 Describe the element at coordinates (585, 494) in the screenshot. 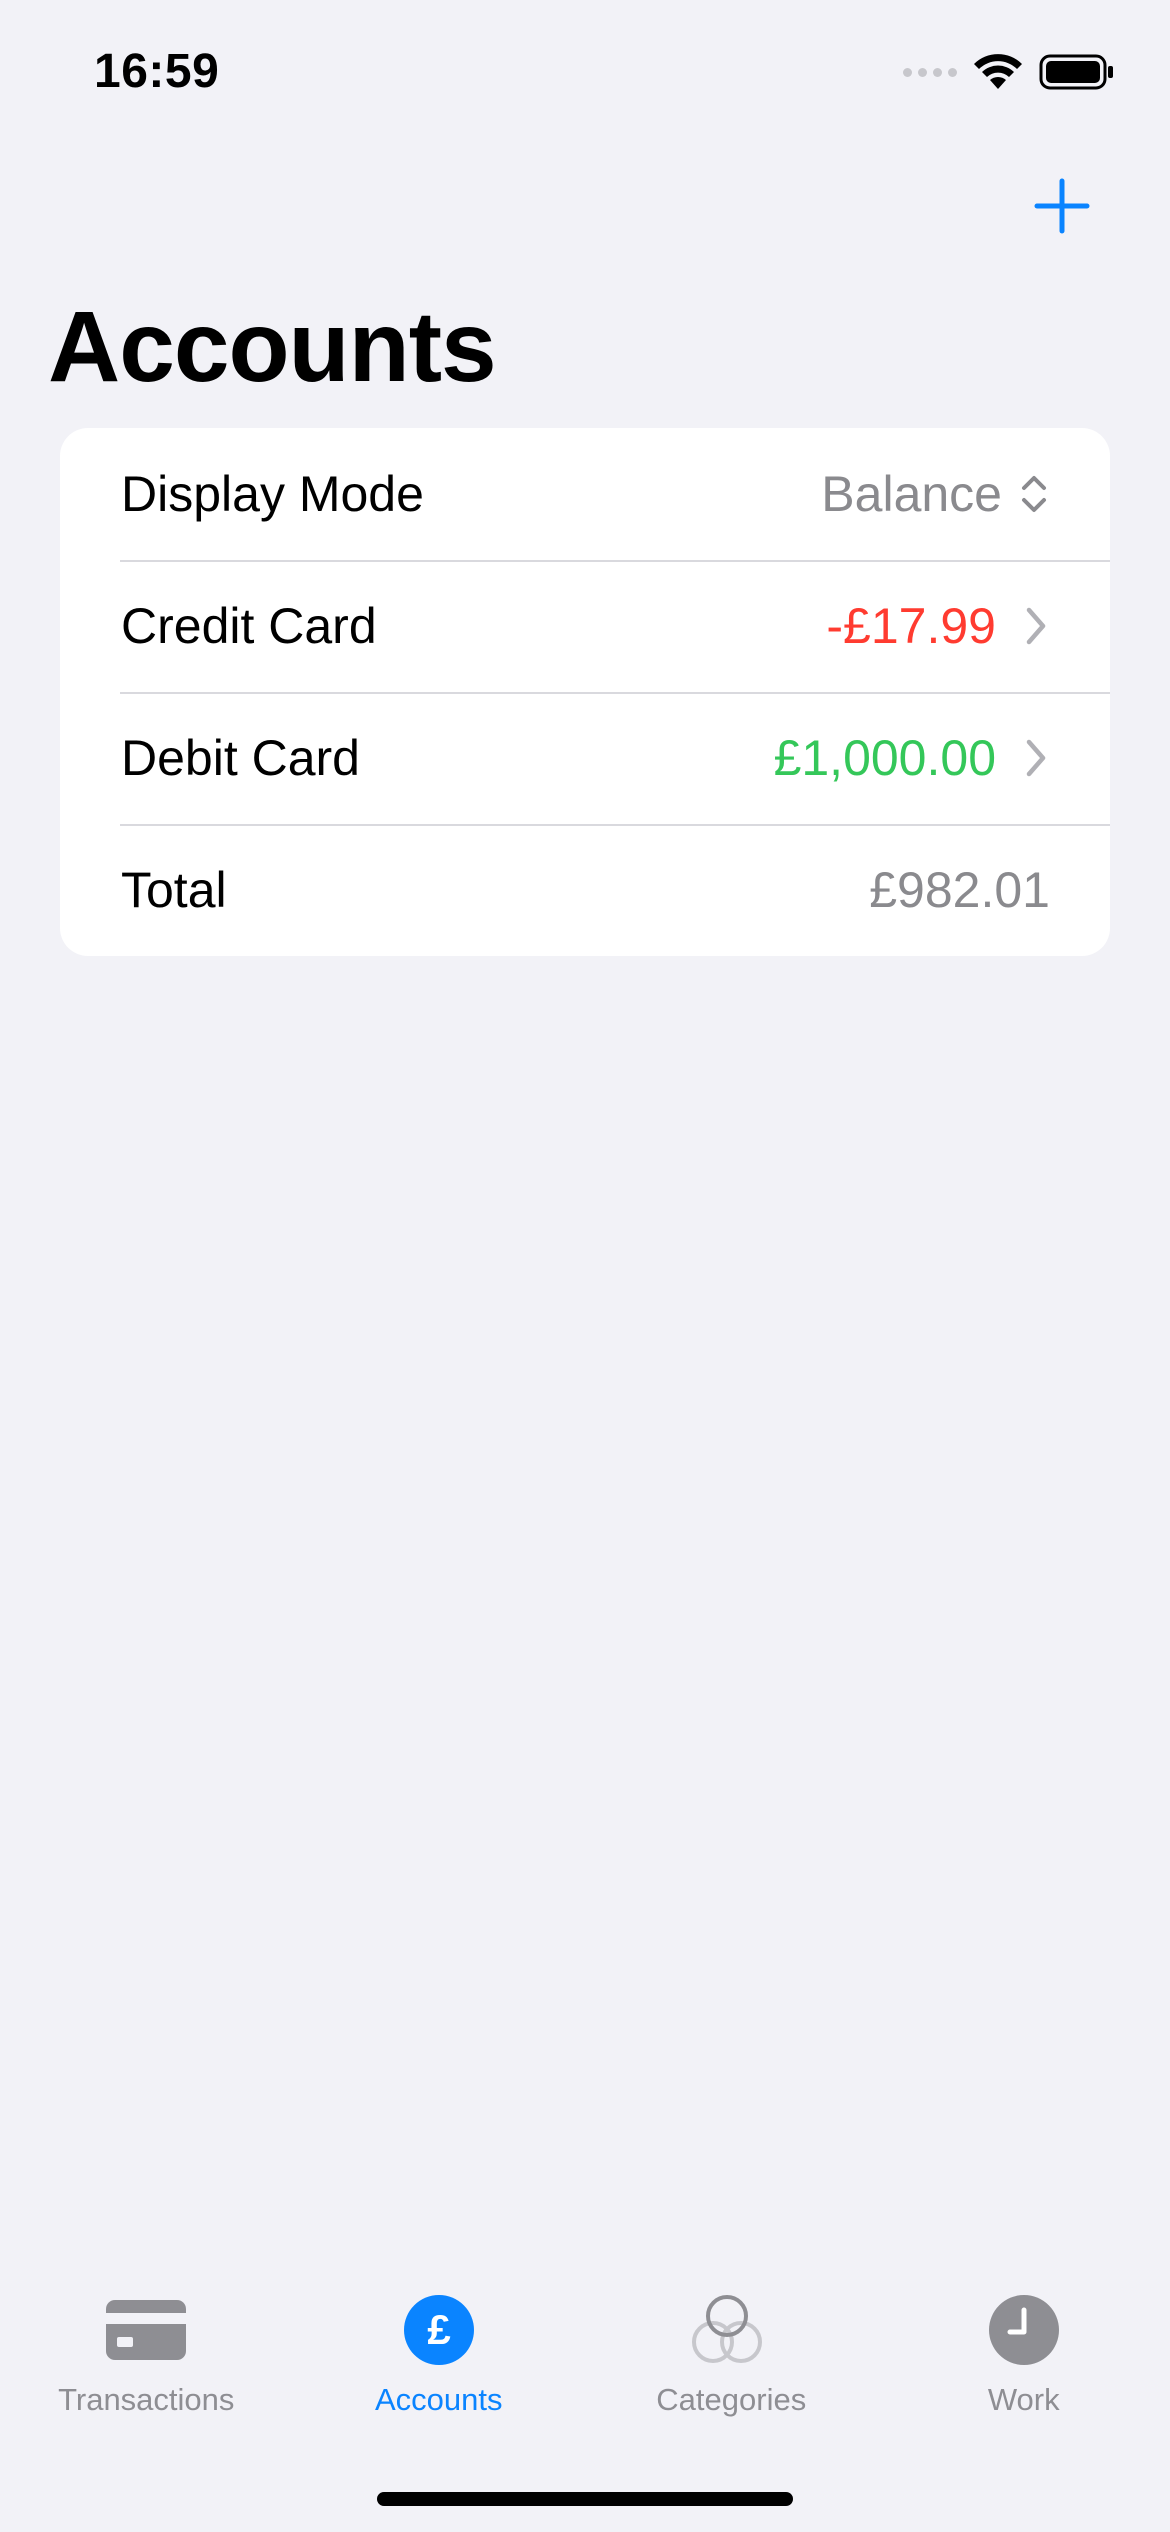

I see `display-mode-picker: Display Mode Balance` at that location.